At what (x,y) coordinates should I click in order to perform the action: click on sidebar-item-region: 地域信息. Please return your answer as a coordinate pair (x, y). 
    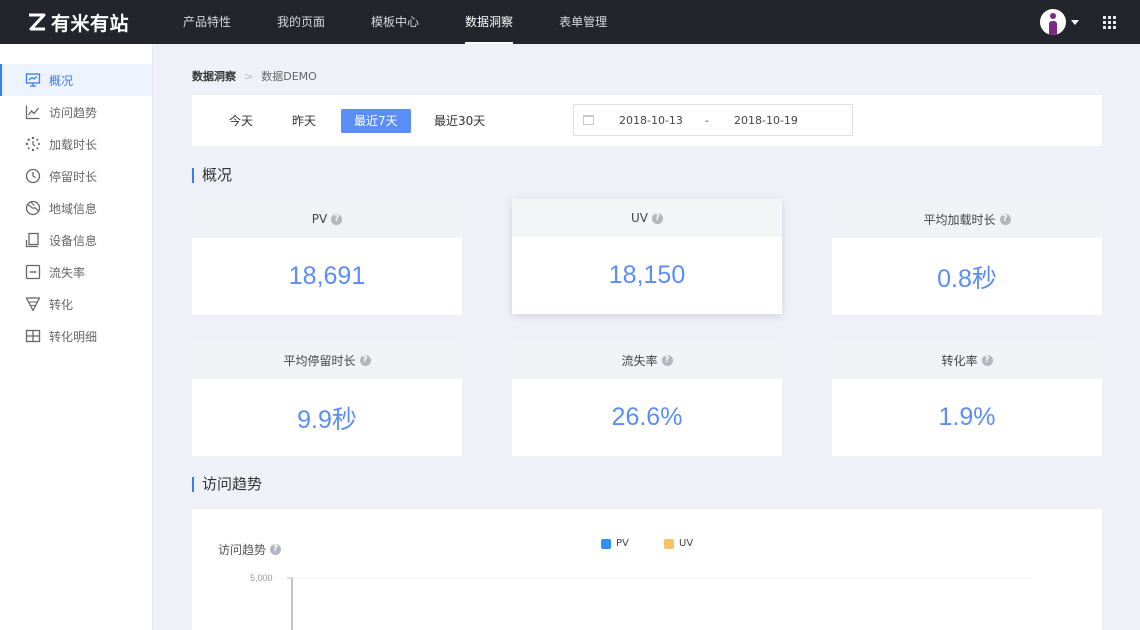
    Looking at the image, I should click on (76, 208).